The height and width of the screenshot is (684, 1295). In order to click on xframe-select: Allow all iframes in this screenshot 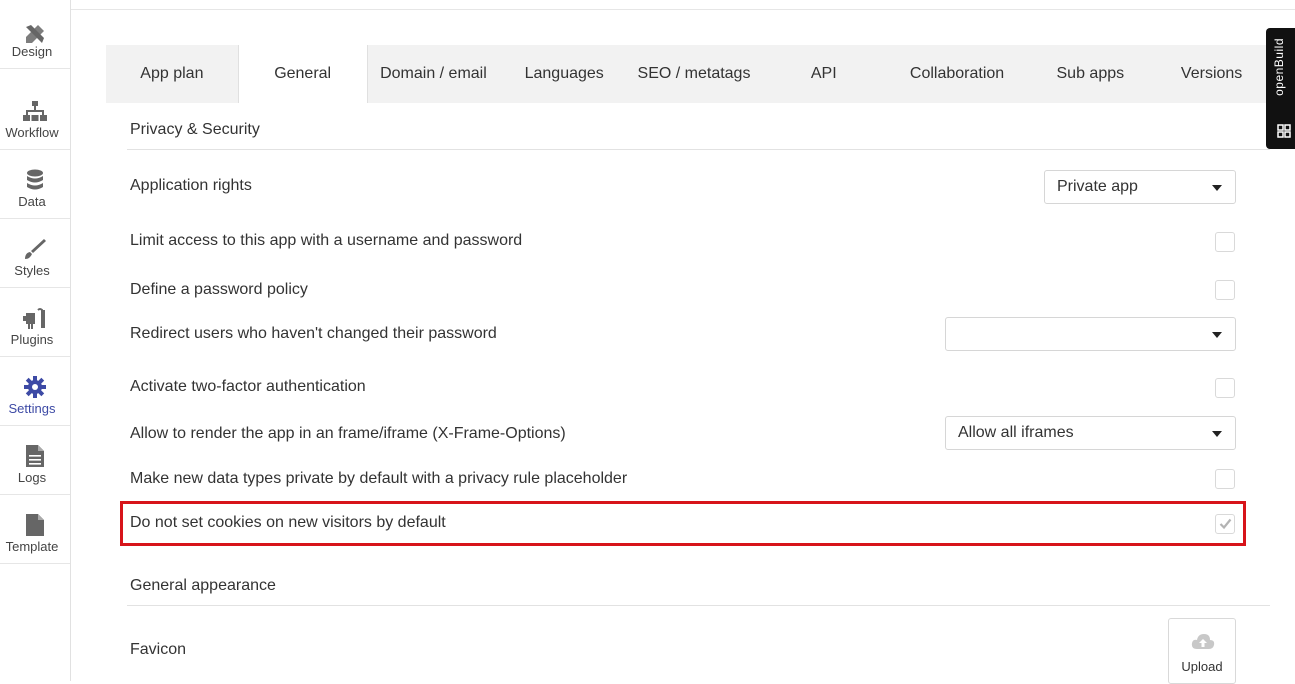, I will do `click(1090, 433)`.